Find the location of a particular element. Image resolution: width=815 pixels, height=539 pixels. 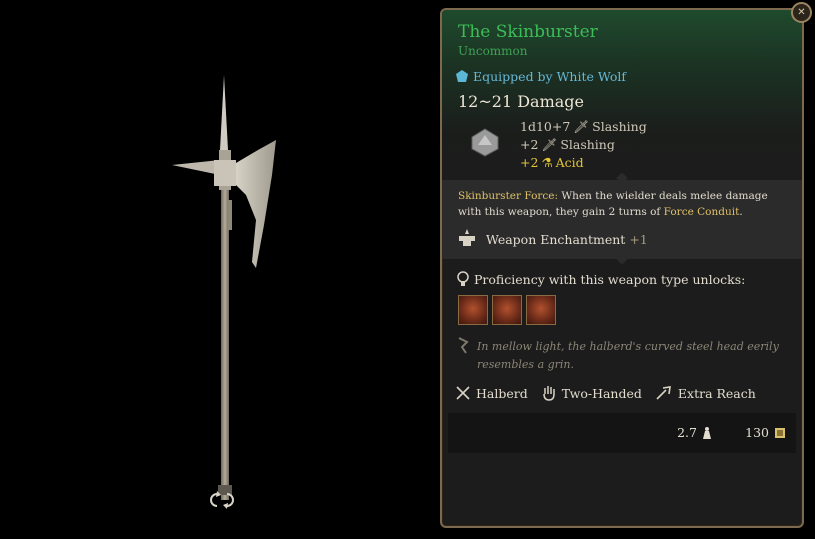

weapon-actions is located at coordinates (507, 310).